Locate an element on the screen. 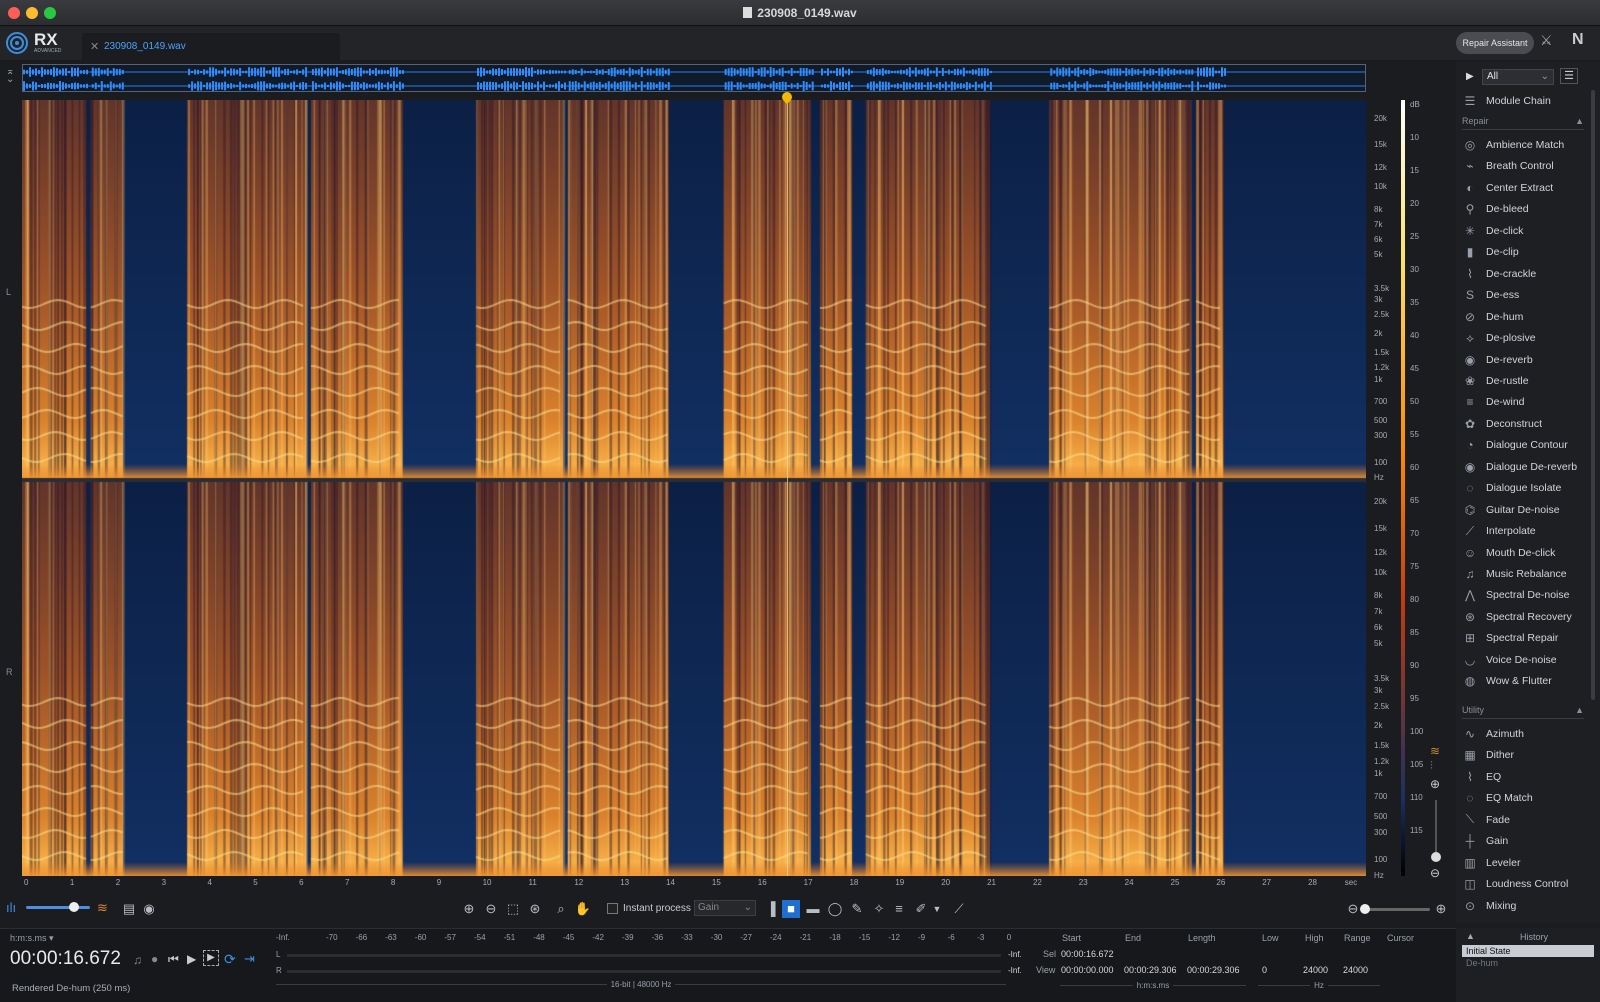  module-item: ◎ Ambience Match is located at coordinates (1527, 145).